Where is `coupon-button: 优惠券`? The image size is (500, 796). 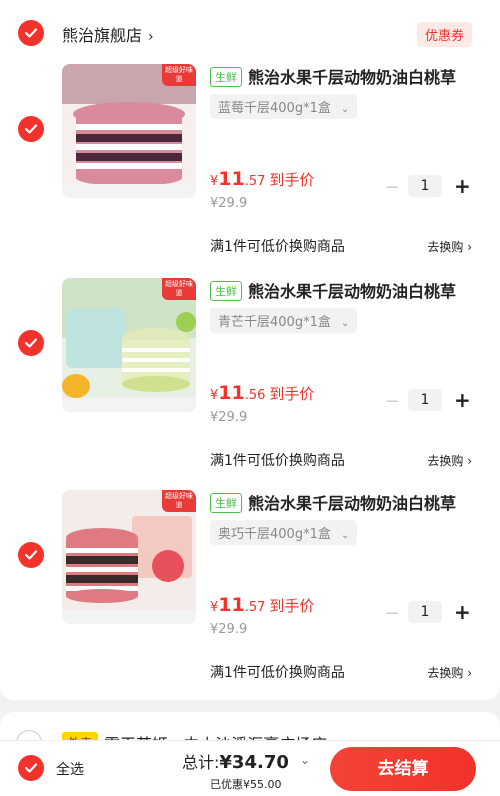 coupon-button: 优惠券 is located at coordinates (444, 34).